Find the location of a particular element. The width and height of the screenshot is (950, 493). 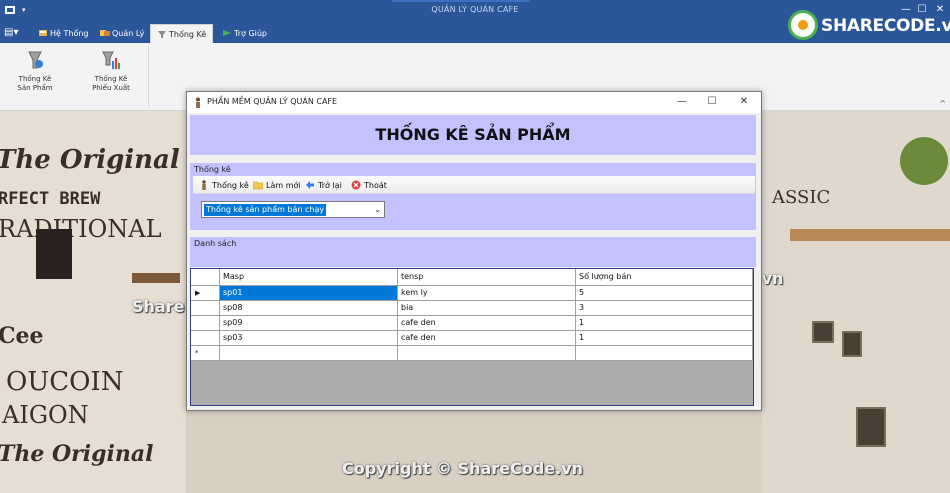

tab-label: Trợ Giúp is located at coordinates (251, 33).